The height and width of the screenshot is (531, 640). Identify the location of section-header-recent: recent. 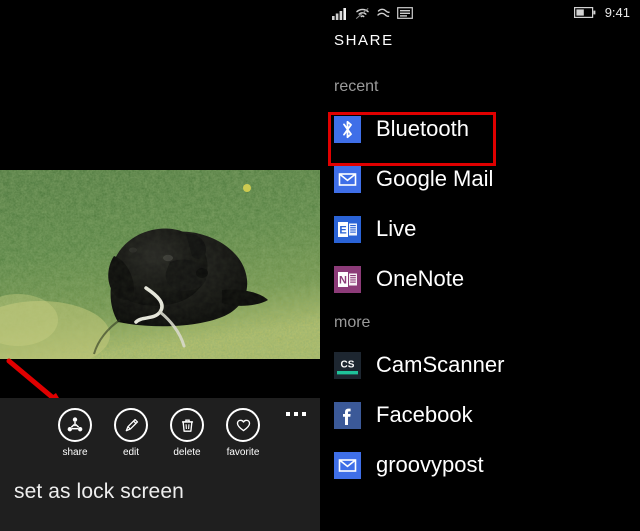
(356, 86).